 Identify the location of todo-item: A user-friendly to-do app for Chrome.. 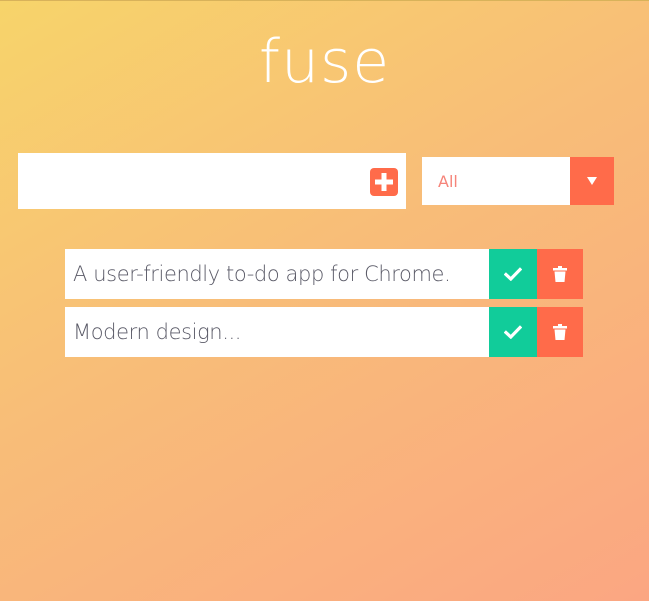
(324, 274).